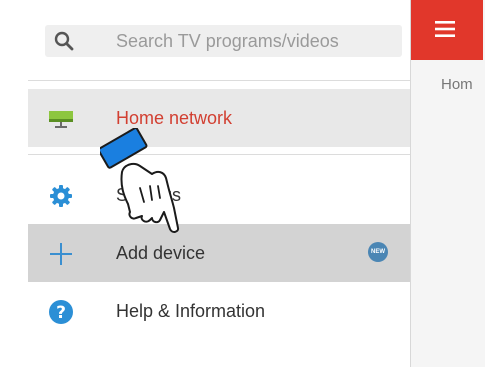  Describe the element at coordinates (64, 41) in the screenshot. I see `search-icon` at that location.